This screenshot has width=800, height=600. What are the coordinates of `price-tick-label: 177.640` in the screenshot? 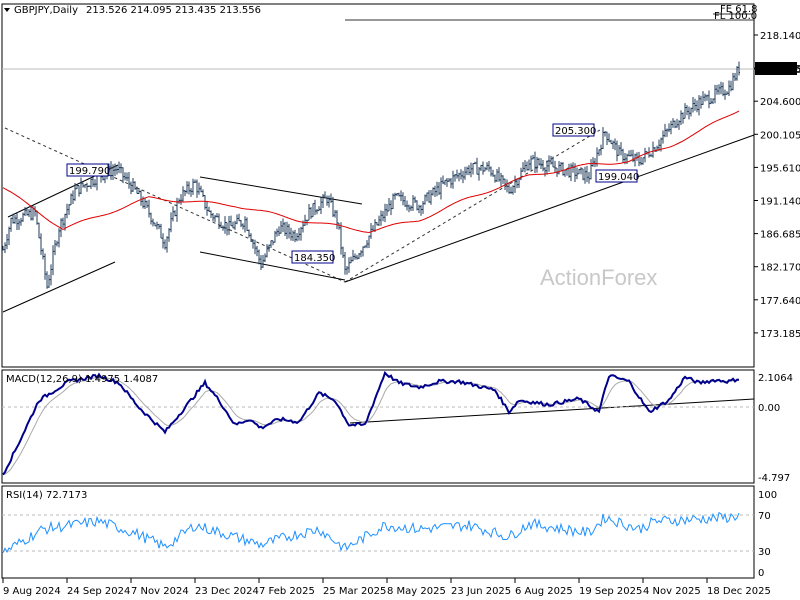 It's located at (780, 301).